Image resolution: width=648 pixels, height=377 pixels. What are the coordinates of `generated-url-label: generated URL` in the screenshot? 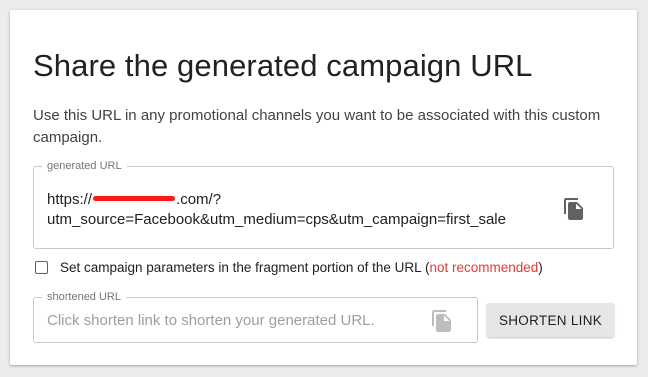 It's located at (84, 166).